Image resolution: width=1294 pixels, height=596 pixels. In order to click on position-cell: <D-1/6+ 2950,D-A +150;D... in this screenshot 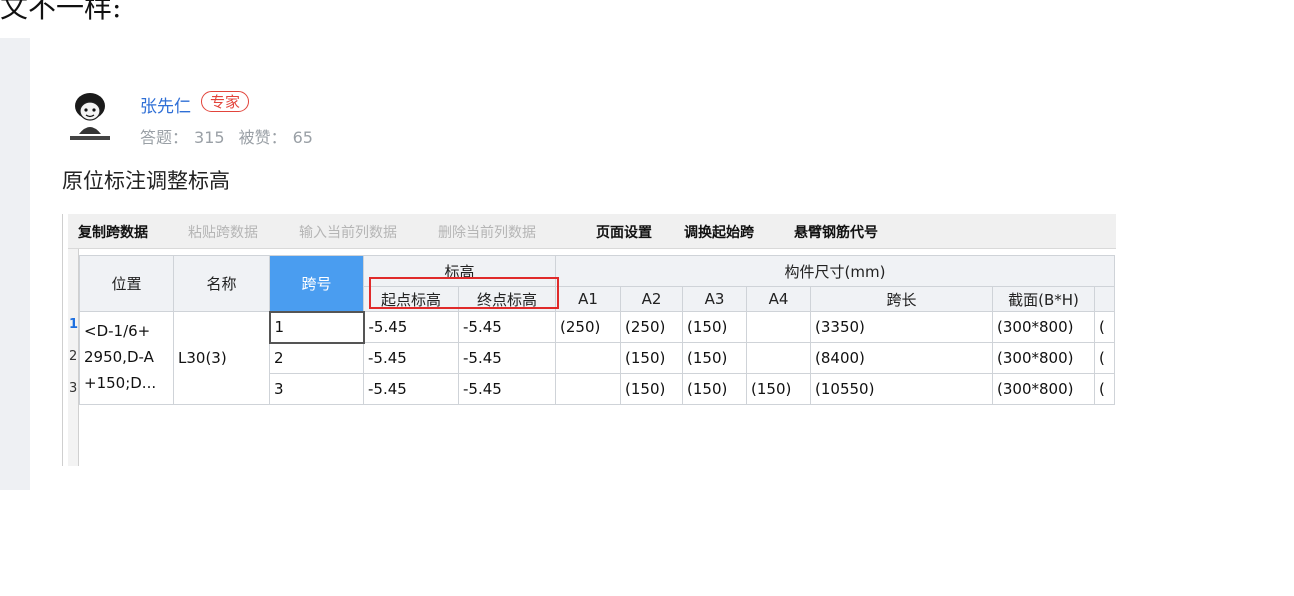, I will do `click(126, 358)`.